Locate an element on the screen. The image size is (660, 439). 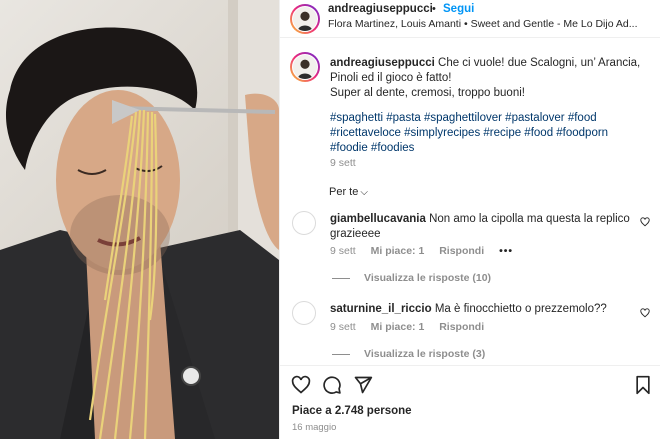
caption-avatar is located at coordinates (305, 67).